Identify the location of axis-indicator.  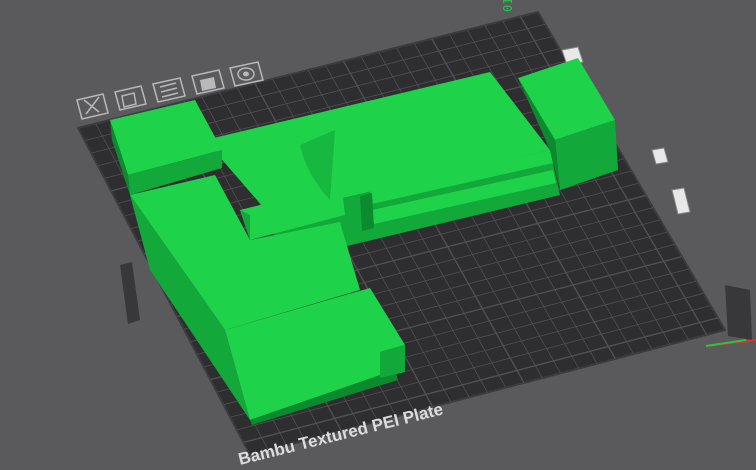
(730, 343).